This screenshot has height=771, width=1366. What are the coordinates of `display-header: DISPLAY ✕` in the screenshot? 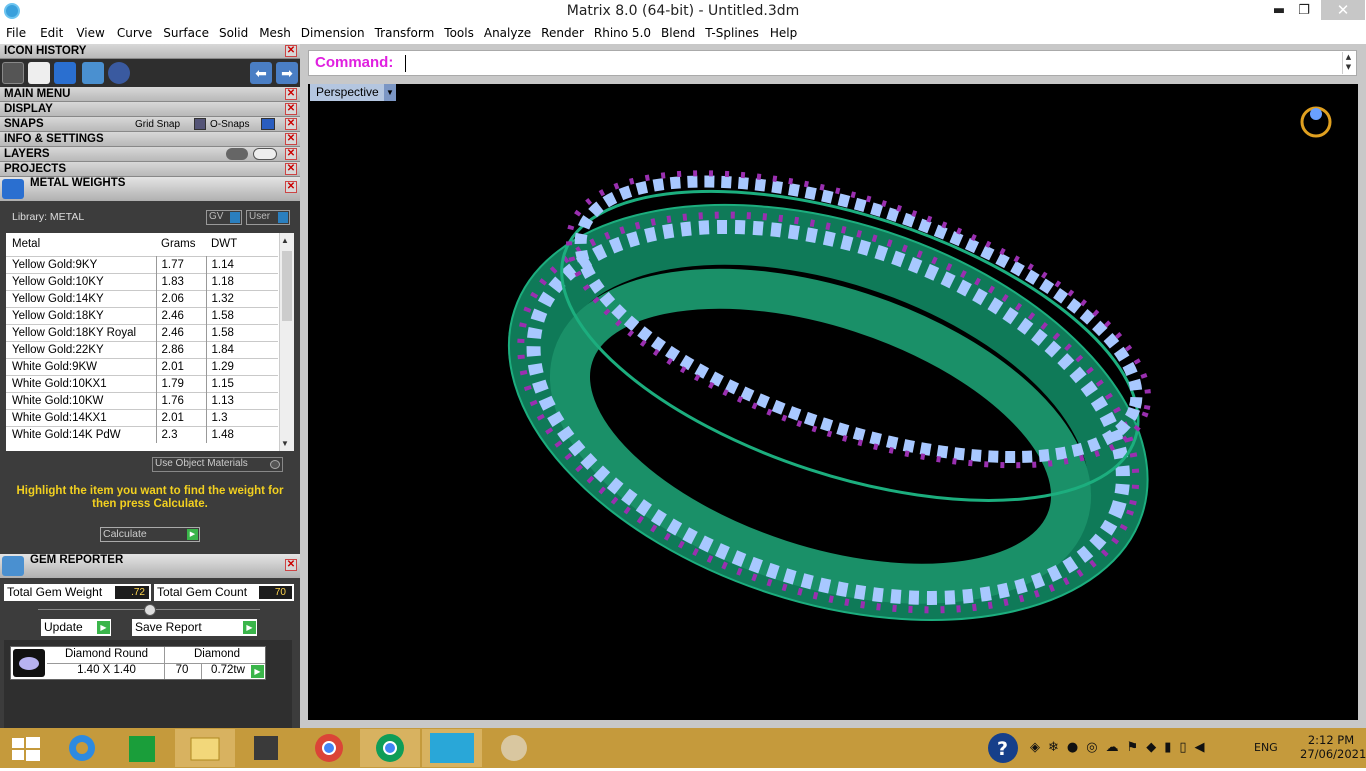 It's located at (150, 109).